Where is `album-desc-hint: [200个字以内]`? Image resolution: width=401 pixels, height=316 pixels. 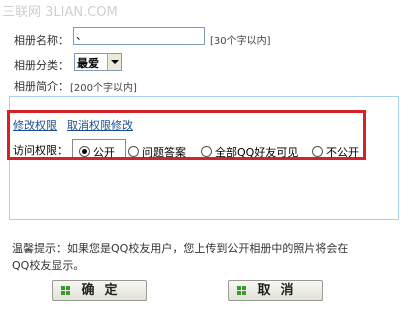
album-desc-hint: [200个字以内] is located at coordinates (103, 88).